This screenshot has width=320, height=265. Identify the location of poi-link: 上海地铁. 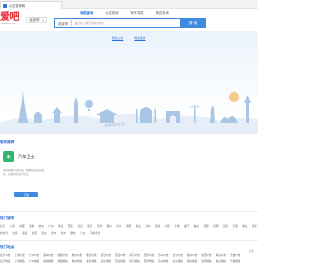
(19, 261).